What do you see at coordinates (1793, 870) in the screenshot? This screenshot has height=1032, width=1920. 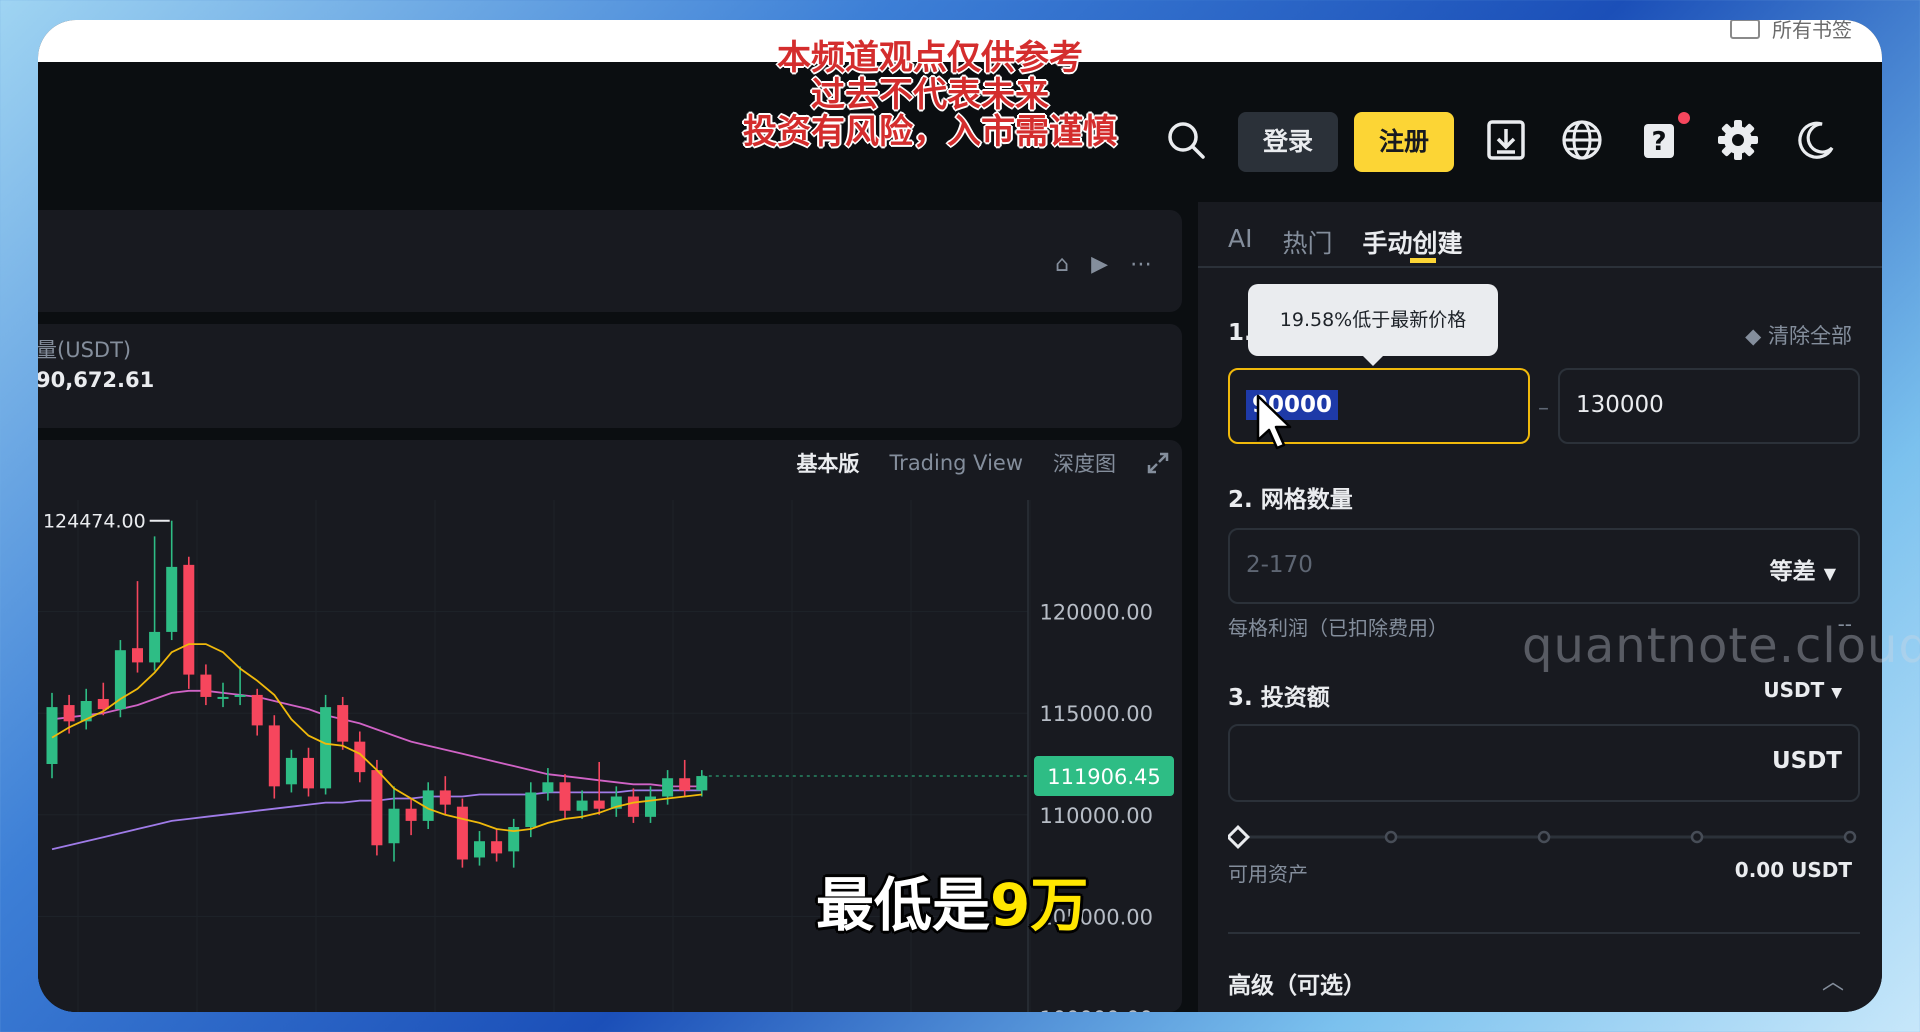 I see `available-assets-value: 0.00 USDT` at bounding box center [1793, 870].